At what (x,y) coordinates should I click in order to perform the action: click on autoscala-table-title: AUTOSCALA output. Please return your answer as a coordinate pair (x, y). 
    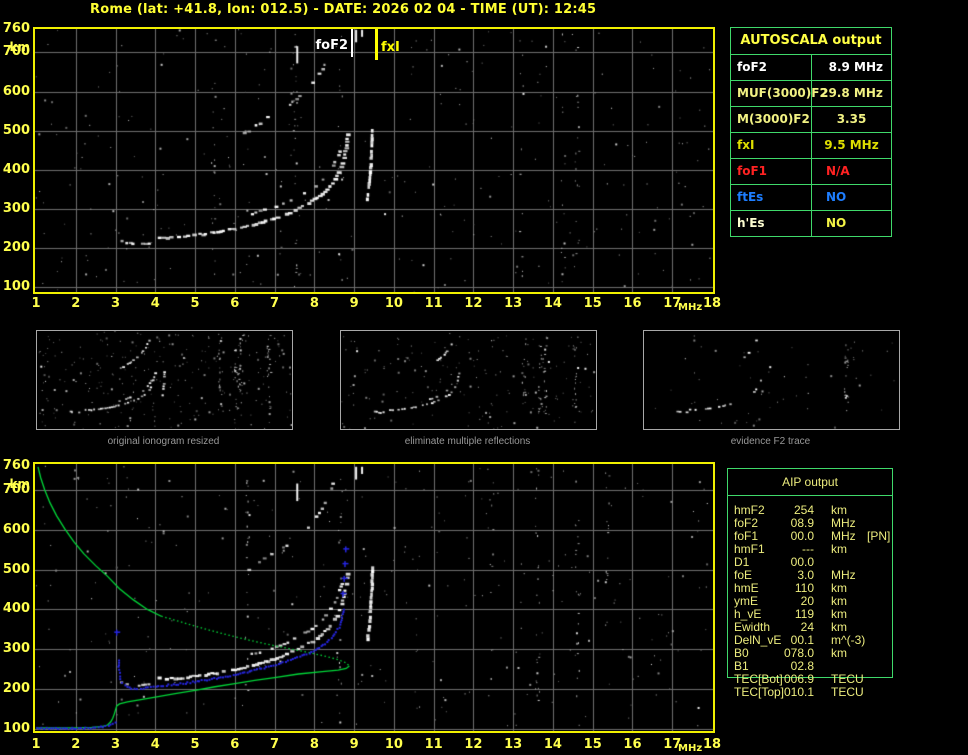
    Looking at the image, I should click on (811, 41).